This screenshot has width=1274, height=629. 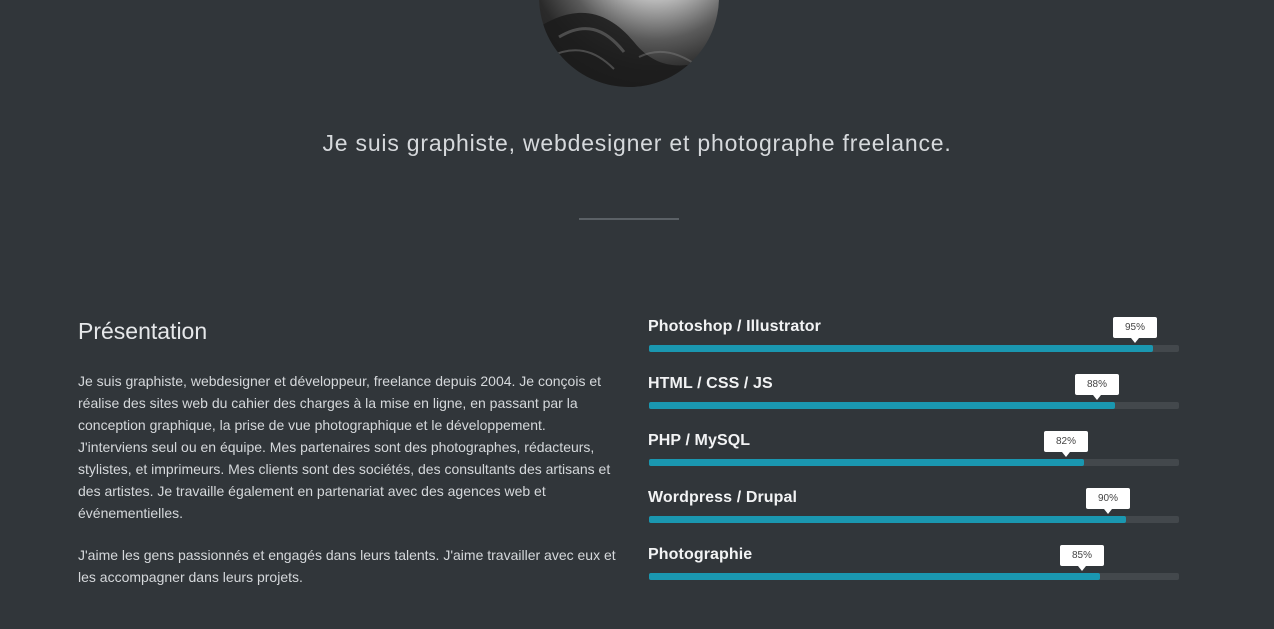 I want to click on presentation-title: Présentation, so click(x=143, y=331).